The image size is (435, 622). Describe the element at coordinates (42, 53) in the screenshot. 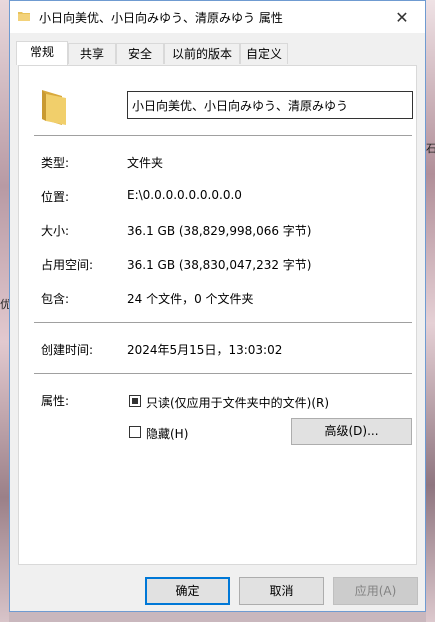

I see `tab-general: 常规` at that location.